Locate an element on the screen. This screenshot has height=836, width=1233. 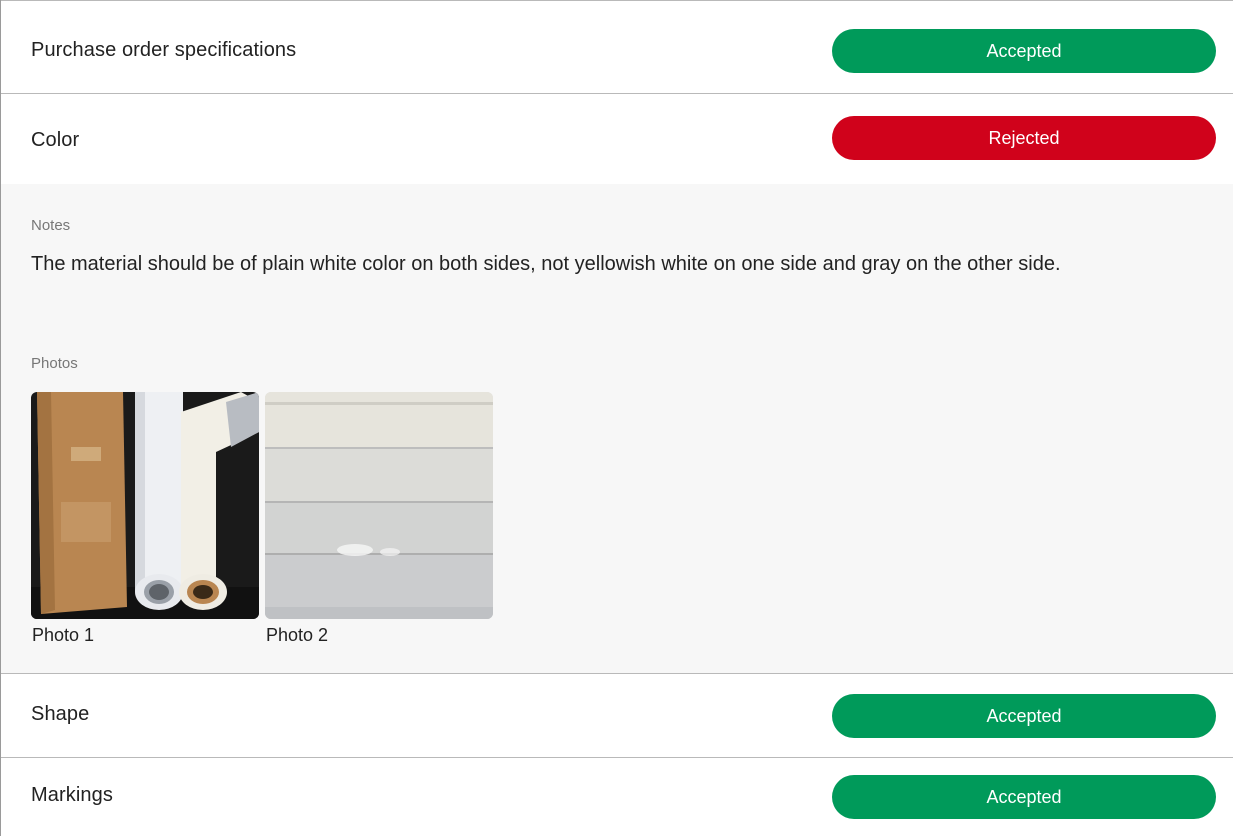
spec-label: Shape is located at coordinates (60, 714).